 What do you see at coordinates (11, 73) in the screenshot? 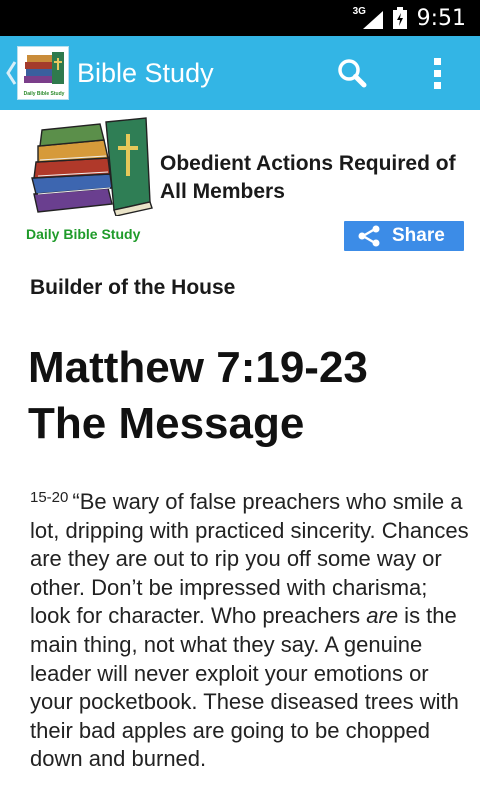
I see `back-chevron-icon` at bounding box center [11, 73].